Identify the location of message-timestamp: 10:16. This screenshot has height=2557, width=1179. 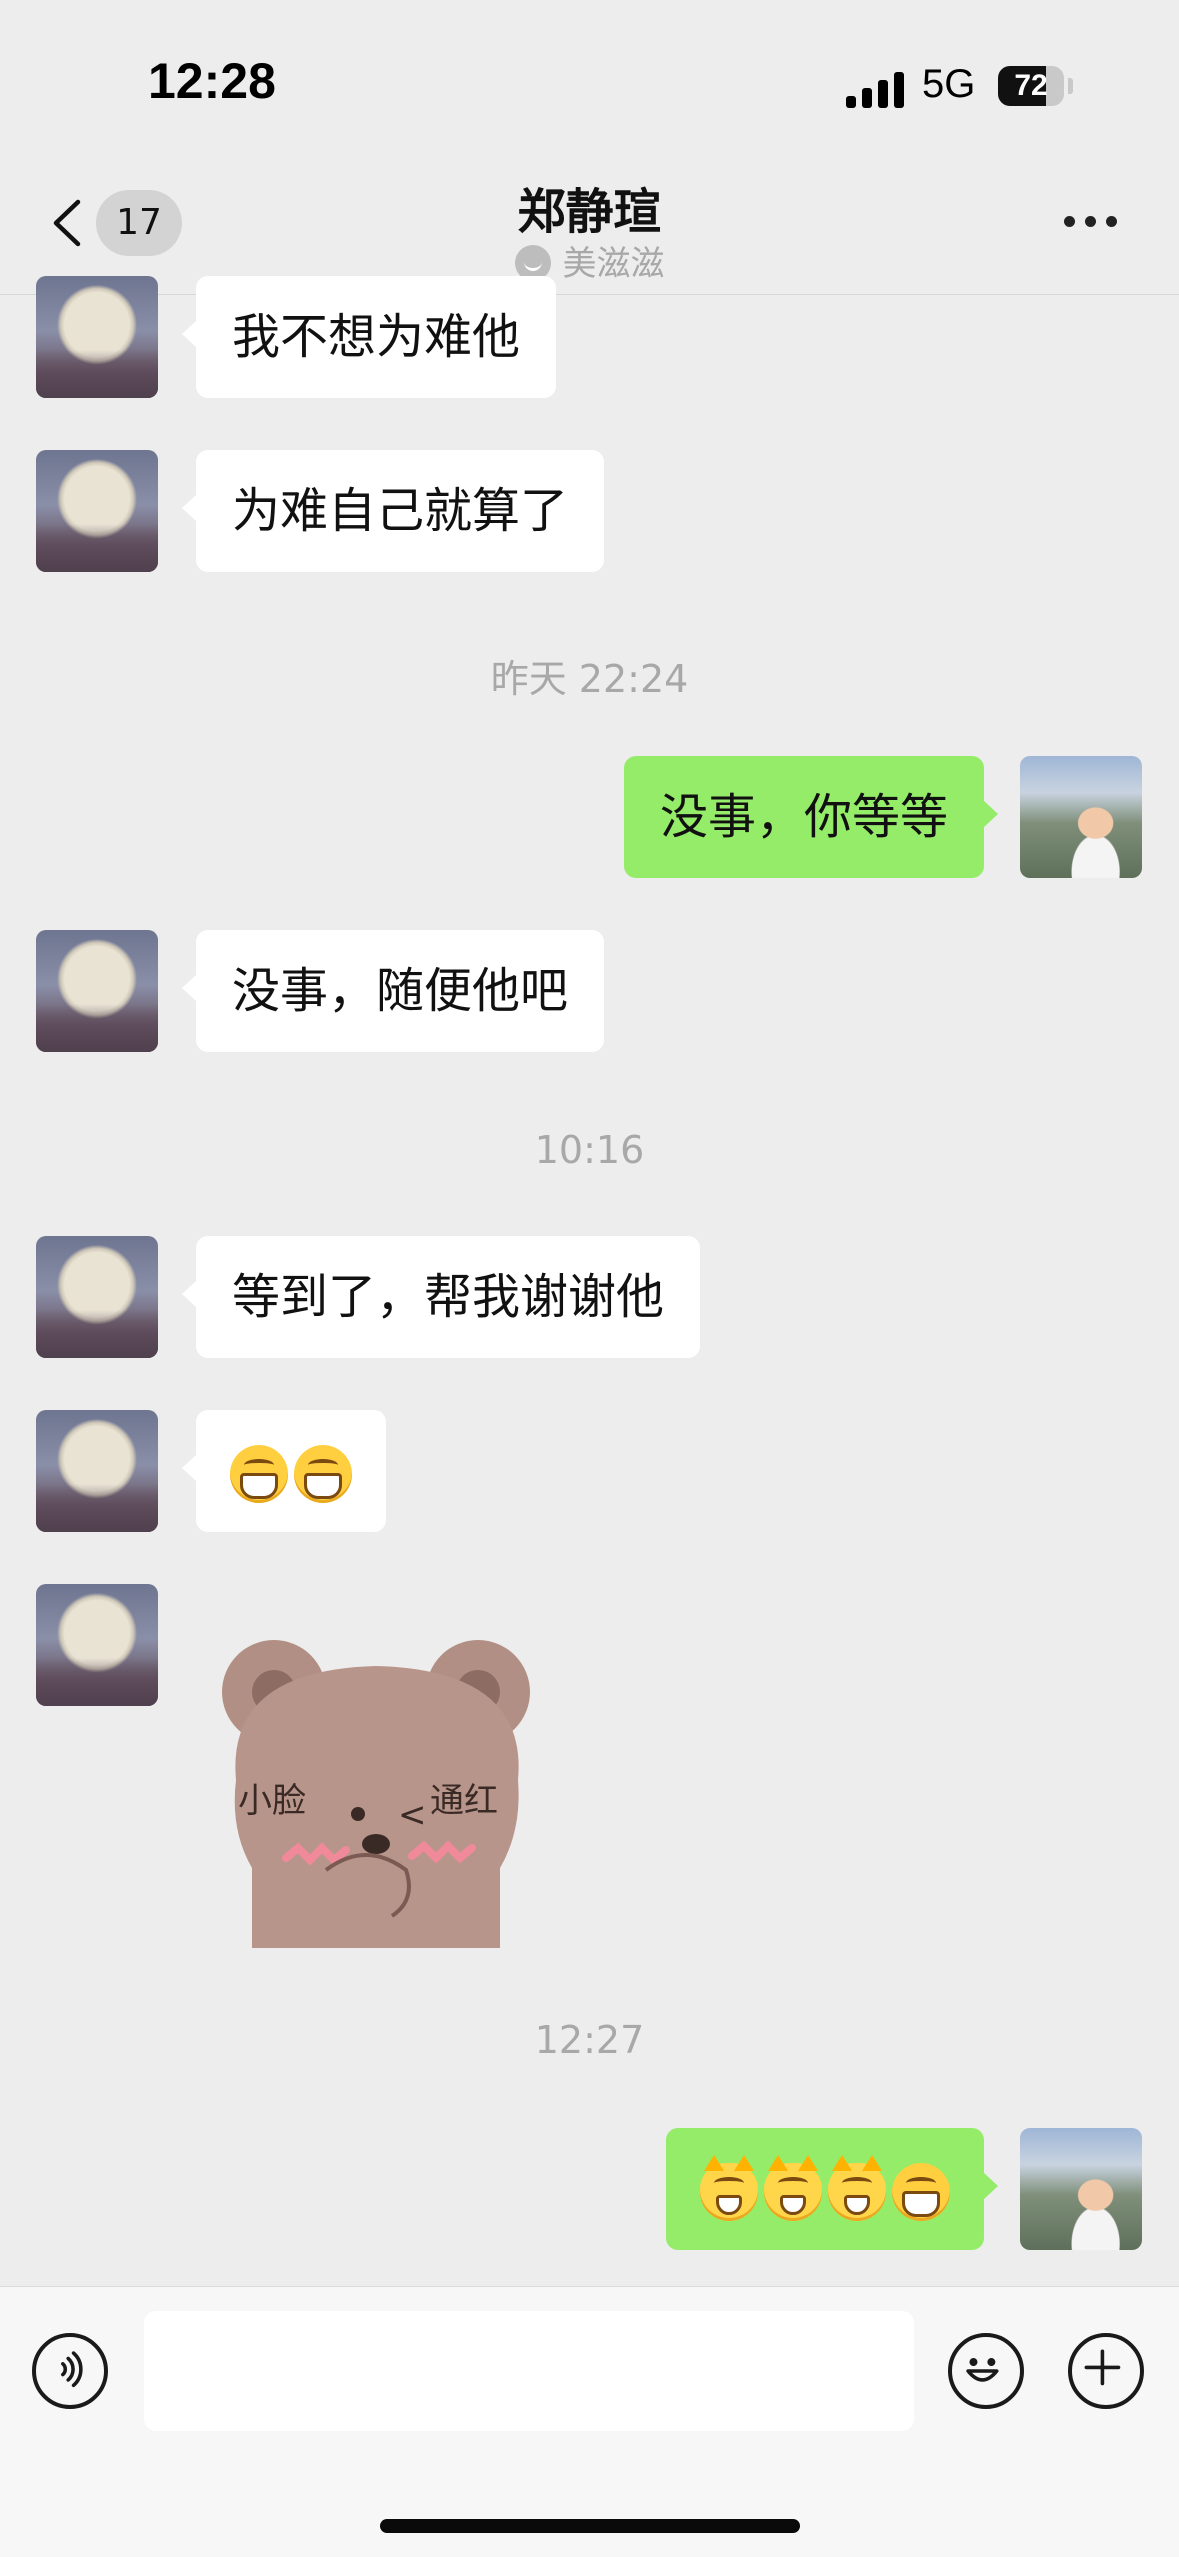
(589, 1150).